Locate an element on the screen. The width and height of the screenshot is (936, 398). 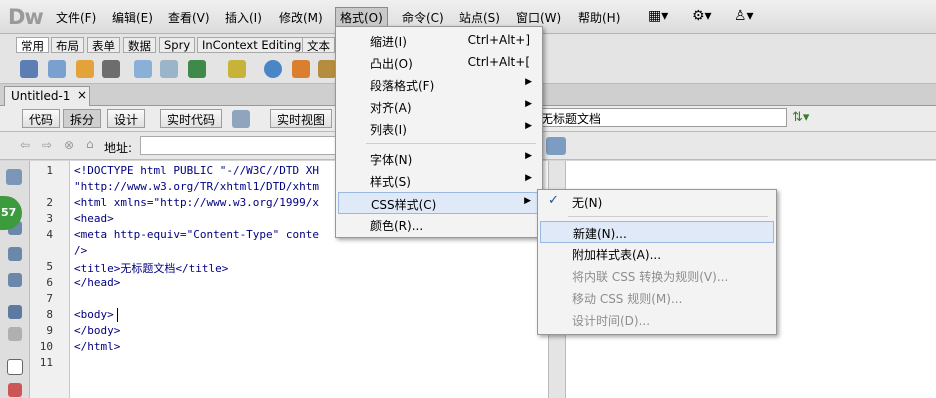
document-tab: Untitled-1 × is located at coordinates (47, 96).